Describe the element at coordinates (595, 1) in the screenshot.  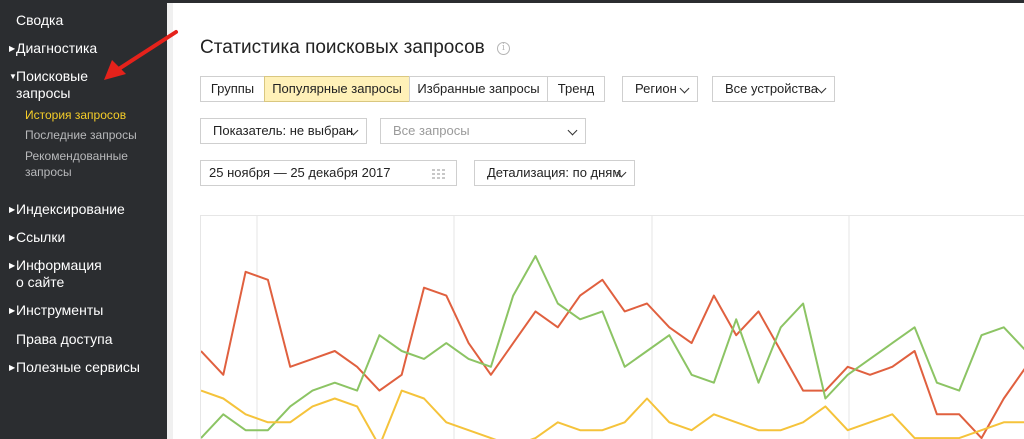
I see `top-bar` at that location.